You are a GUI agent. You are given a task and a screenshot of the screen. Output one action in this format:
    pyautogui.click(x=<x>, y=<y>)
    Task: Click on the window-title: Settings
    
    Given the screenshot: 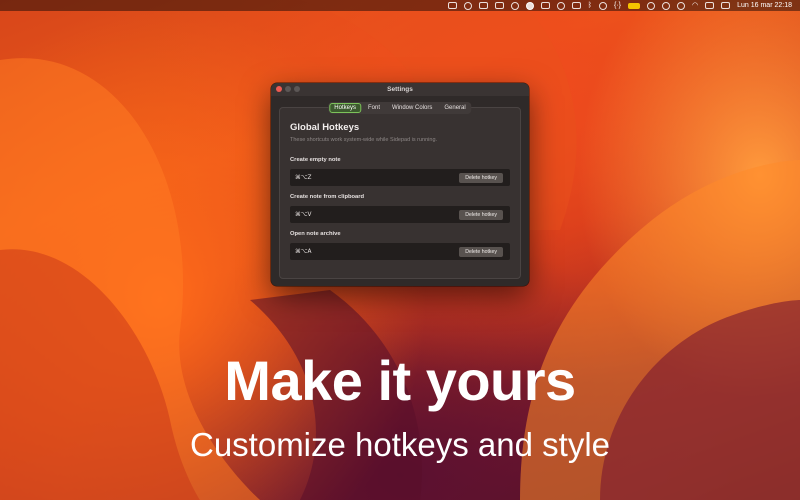 What is the action you would take?
    pyautogui.click(x=400, y=89)
    